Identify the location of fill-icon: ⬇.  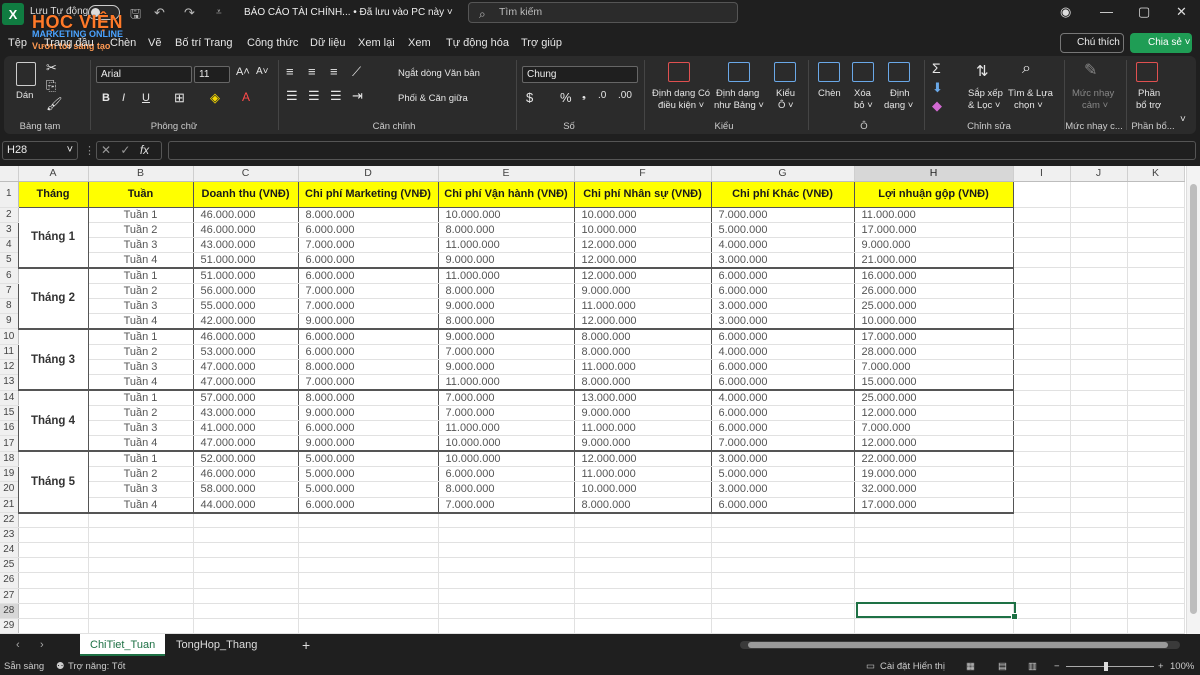
(937, 88).